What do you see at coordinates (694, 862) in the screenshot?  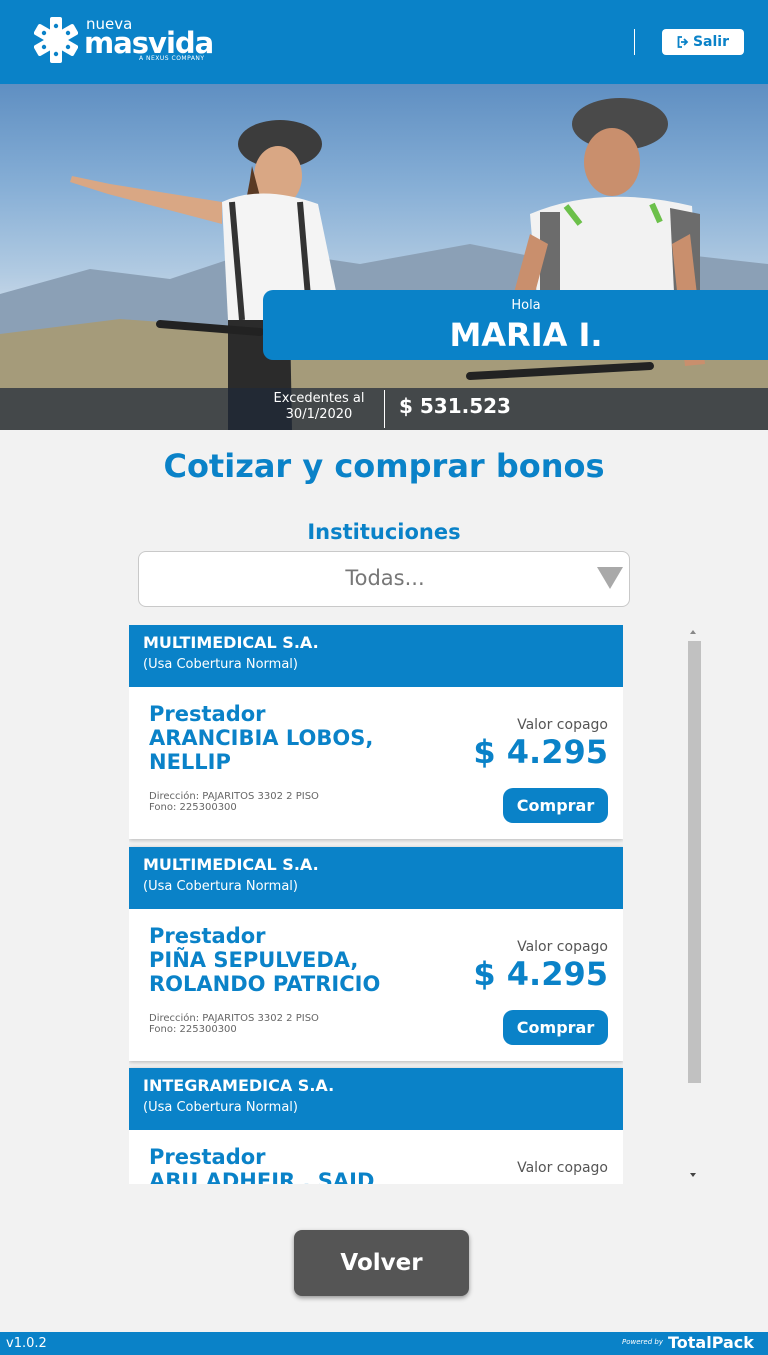 I see `scroll-thumb` at bounding box center [694, 862].